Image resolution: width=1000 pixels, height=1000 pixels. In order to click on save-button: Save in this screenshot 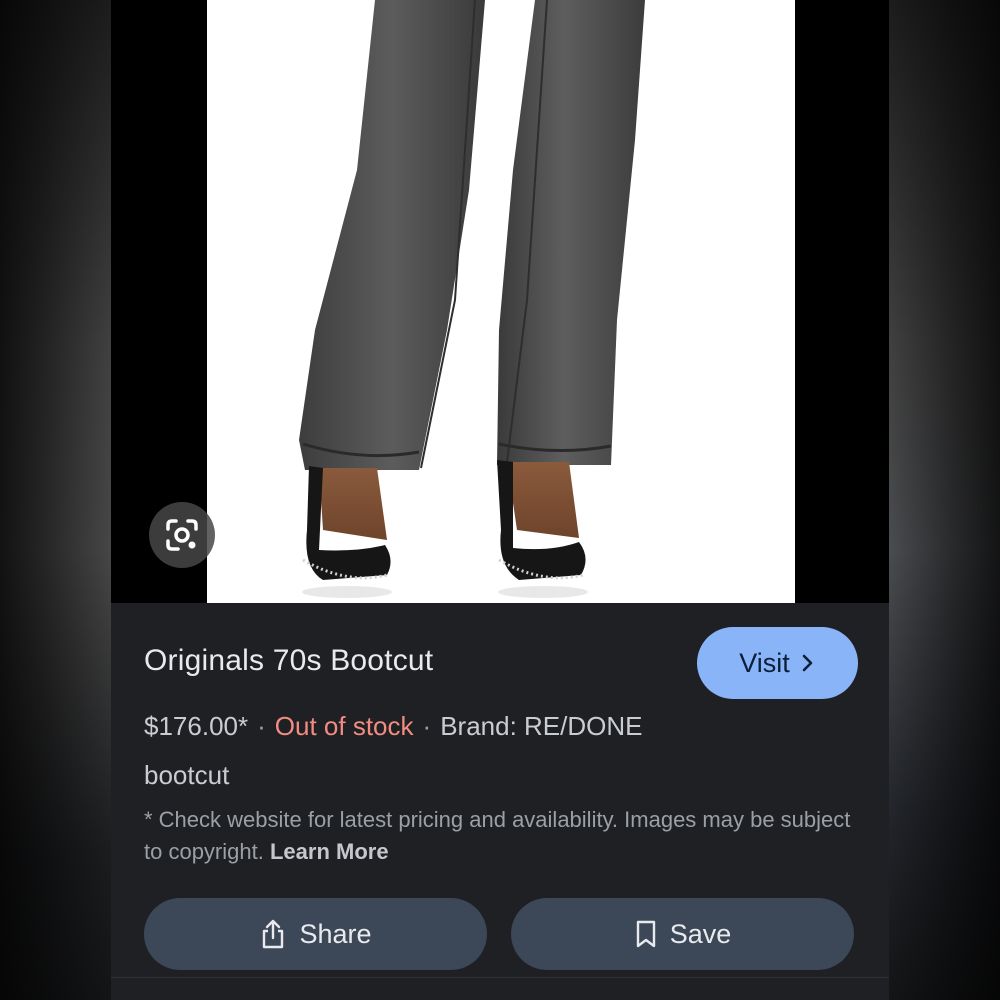, I will do `click(682, 934)`.